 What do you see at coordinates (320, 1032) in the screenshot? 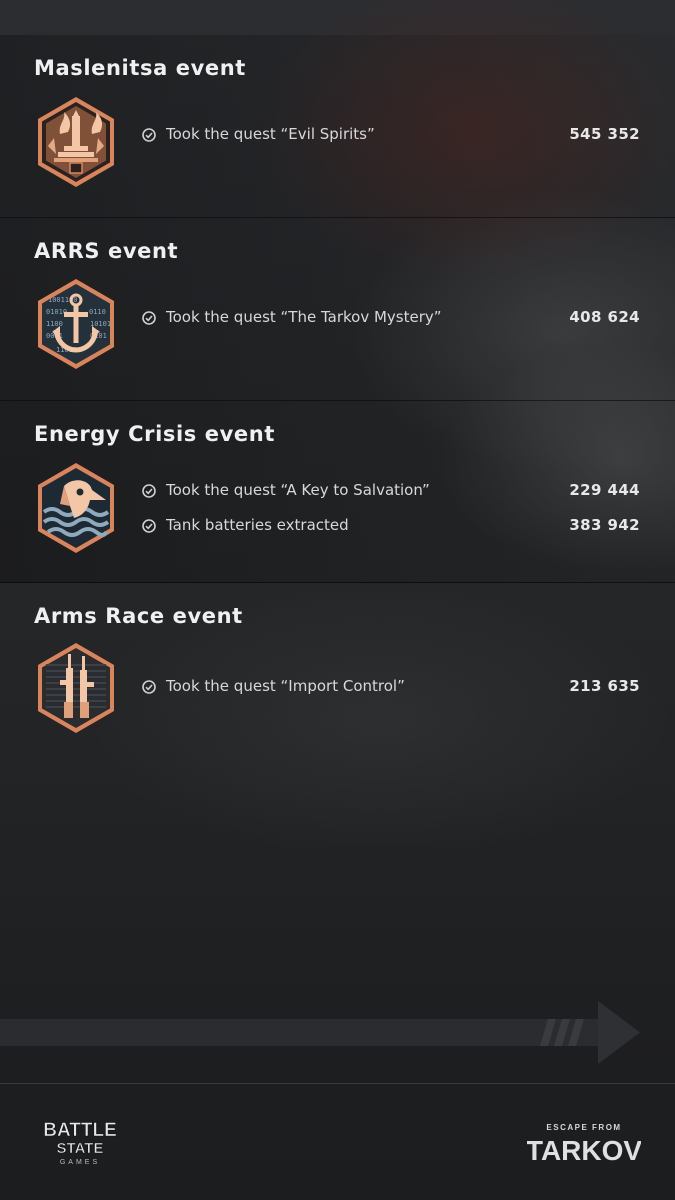
I see `arrow-right-icon` at bounding box center [320, 1032].